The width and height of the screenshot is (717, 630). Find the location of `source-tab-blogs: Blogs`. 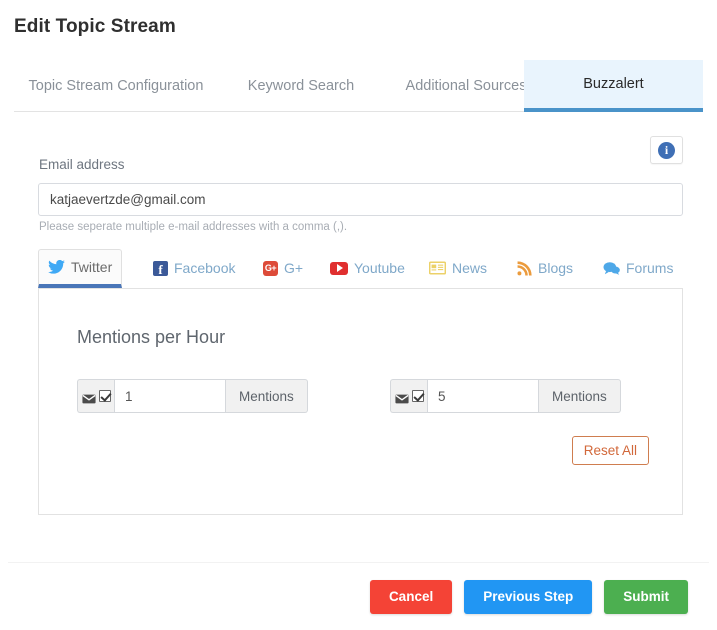

source-tab-blogs: Blogs is located at coordinates (545, 268).